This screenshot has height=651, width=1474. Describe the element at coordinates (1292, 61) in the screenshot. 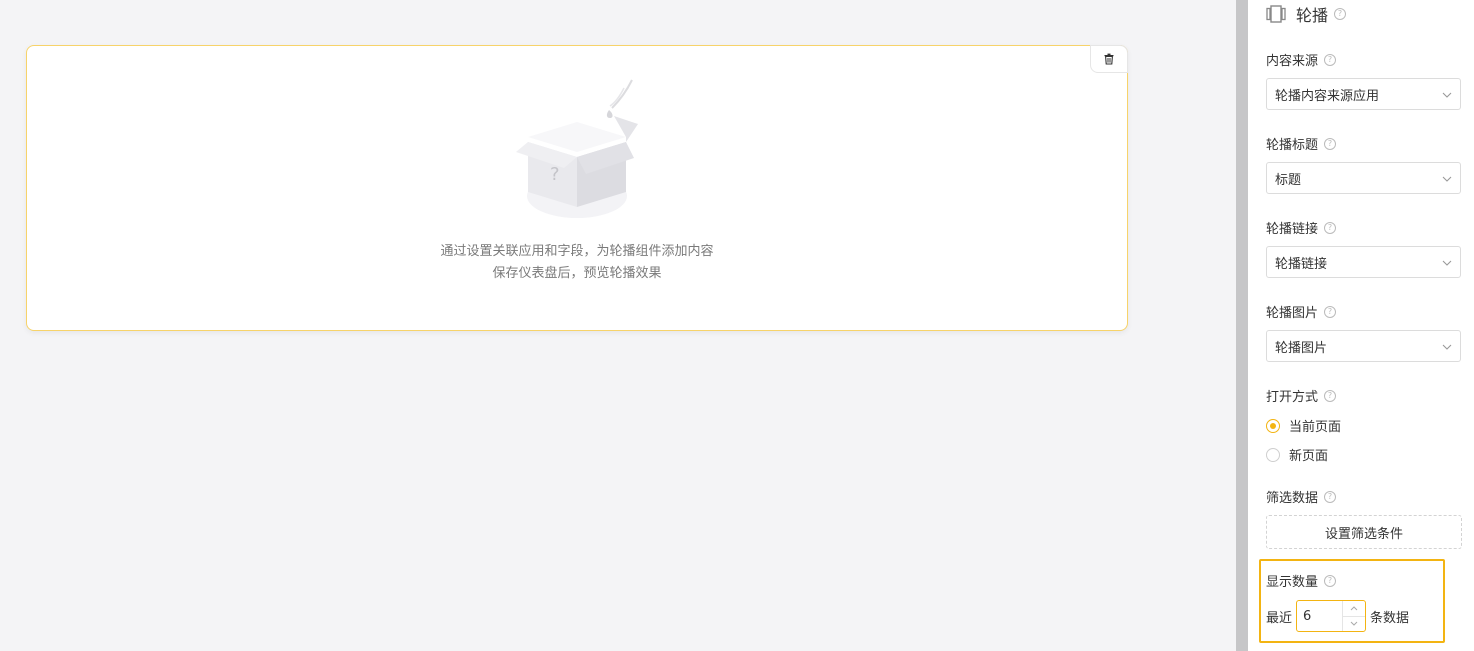

I see `content-source-label-text: 内容来源` at that location.